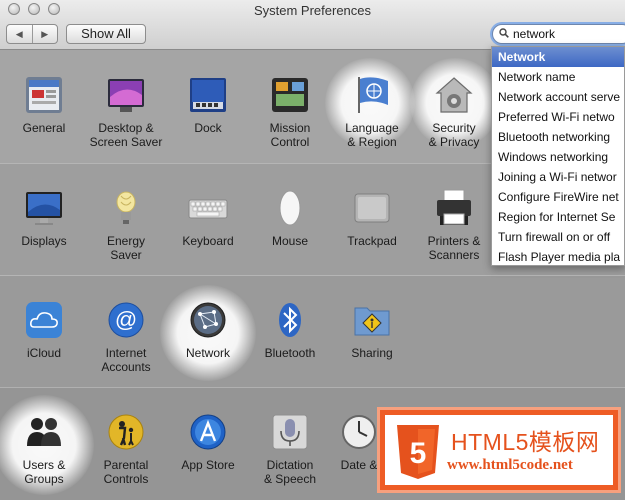 Image resolution: width=625 pixels, height=500 pixels. Describe the element at coordinates (290, 208) in the screenshot. I see `mouse-icon` at that location.